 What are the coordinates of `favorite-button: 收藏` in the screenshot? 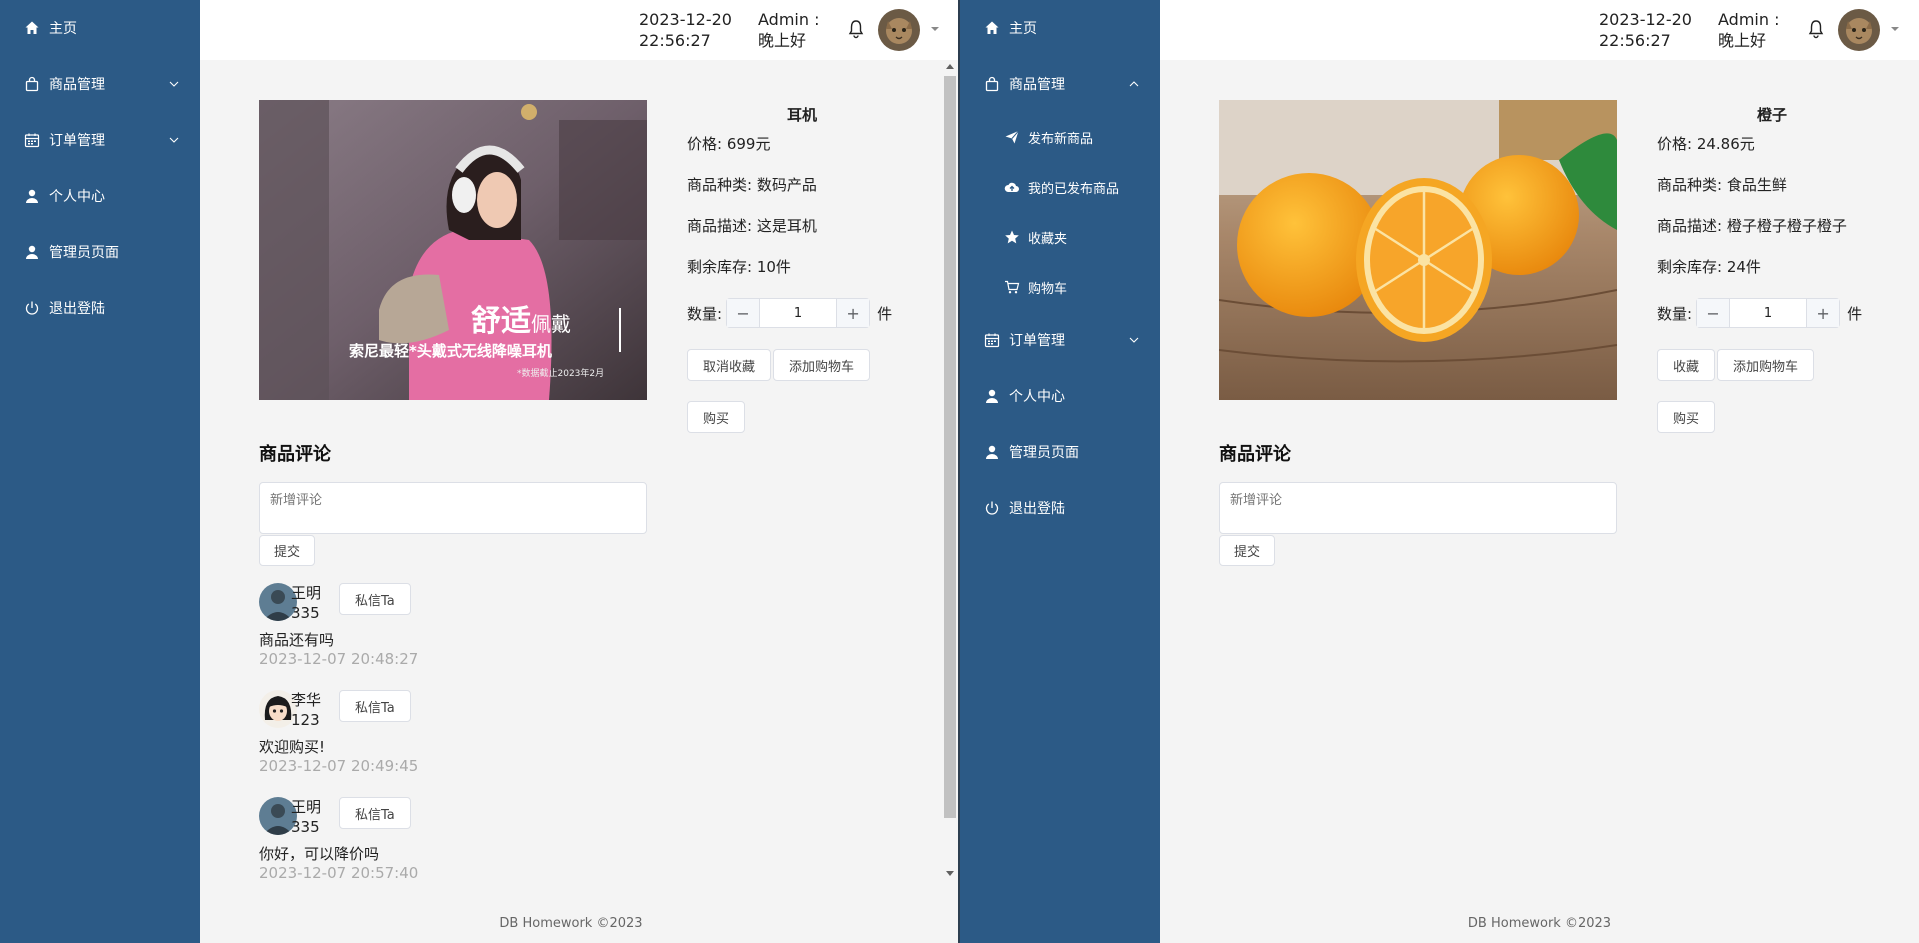 It's located at (1686, 365).